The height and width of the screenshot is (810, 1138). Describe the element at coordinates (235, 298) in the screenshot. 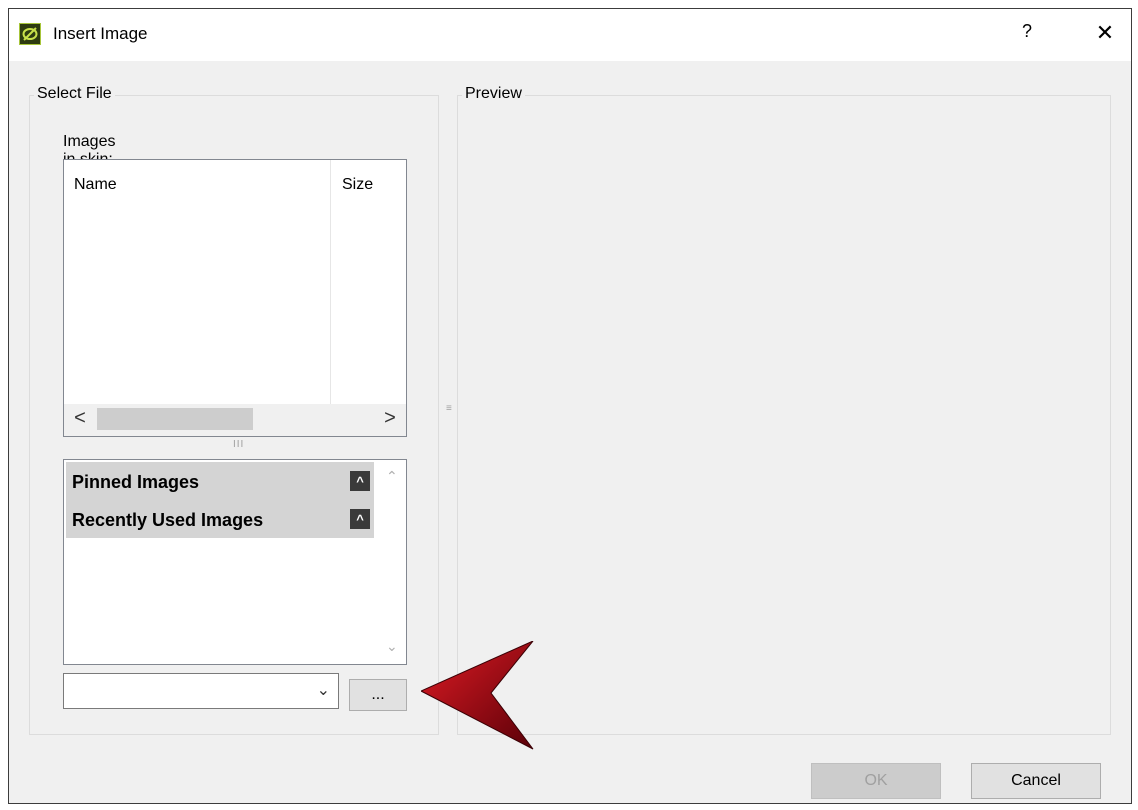

I see `images-list: Name Size < >` at that location.